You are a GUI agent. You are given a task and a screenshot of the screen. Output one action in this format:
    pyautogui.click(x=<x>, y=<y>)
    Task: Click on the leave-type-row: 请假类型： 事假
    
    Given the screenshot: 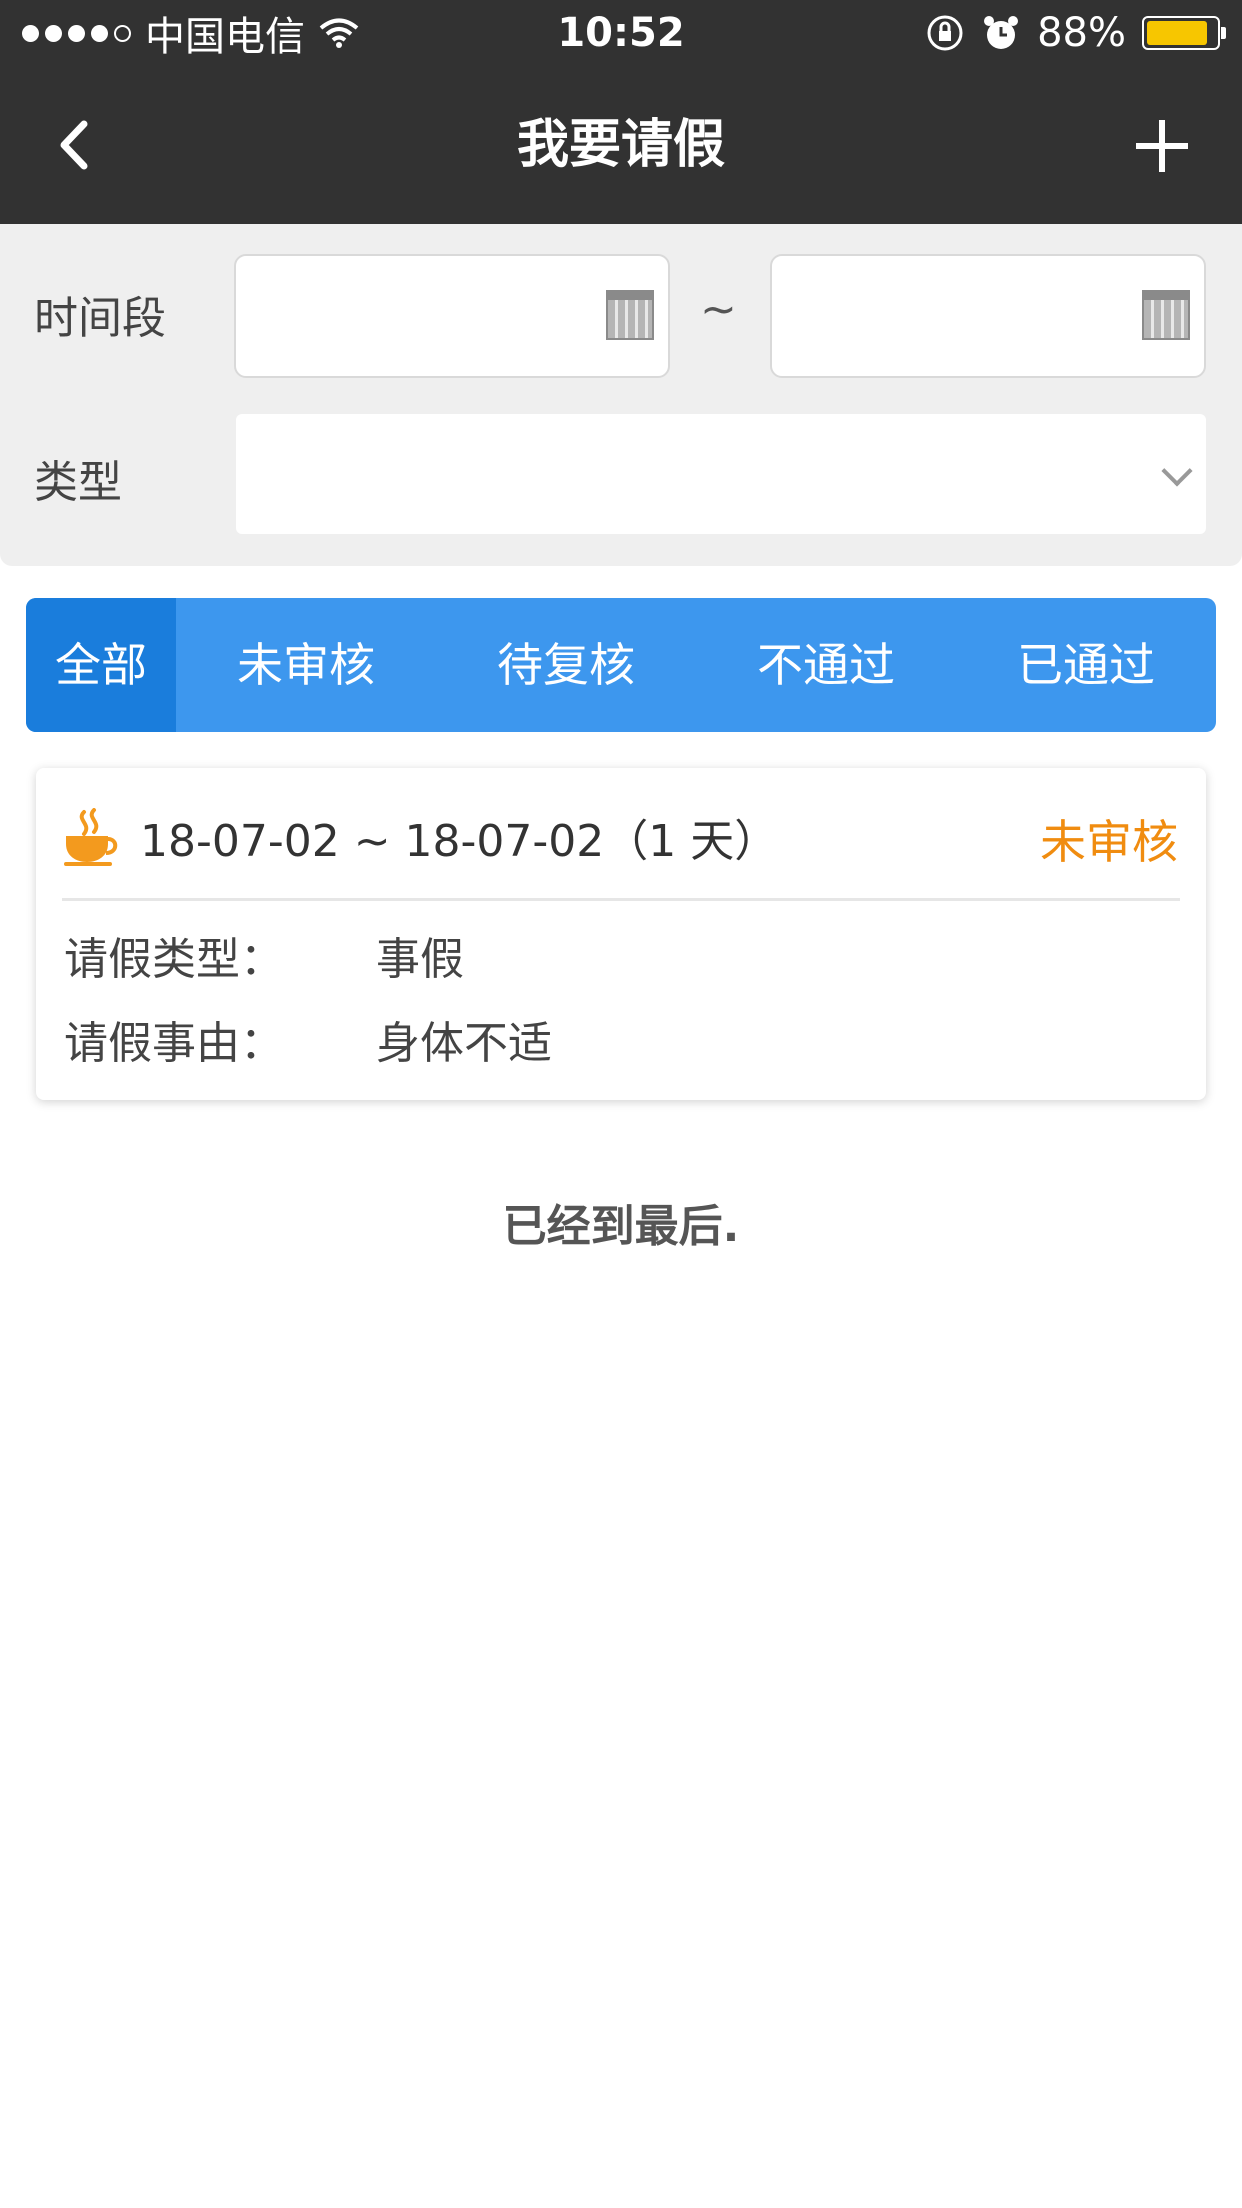 What is the action you would take?
    pyautogui.click(x=264, y=960)
    